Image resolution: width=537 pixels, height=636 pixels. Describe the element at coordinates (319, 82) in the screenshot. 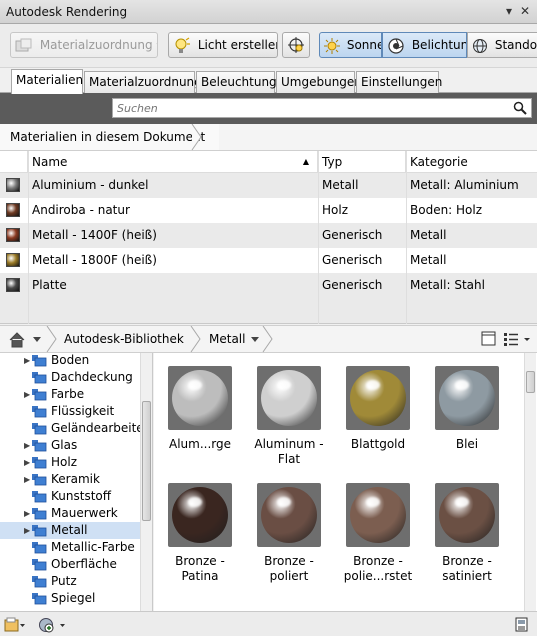

I see `tab-umgebungen: Umgebungen` at that location.